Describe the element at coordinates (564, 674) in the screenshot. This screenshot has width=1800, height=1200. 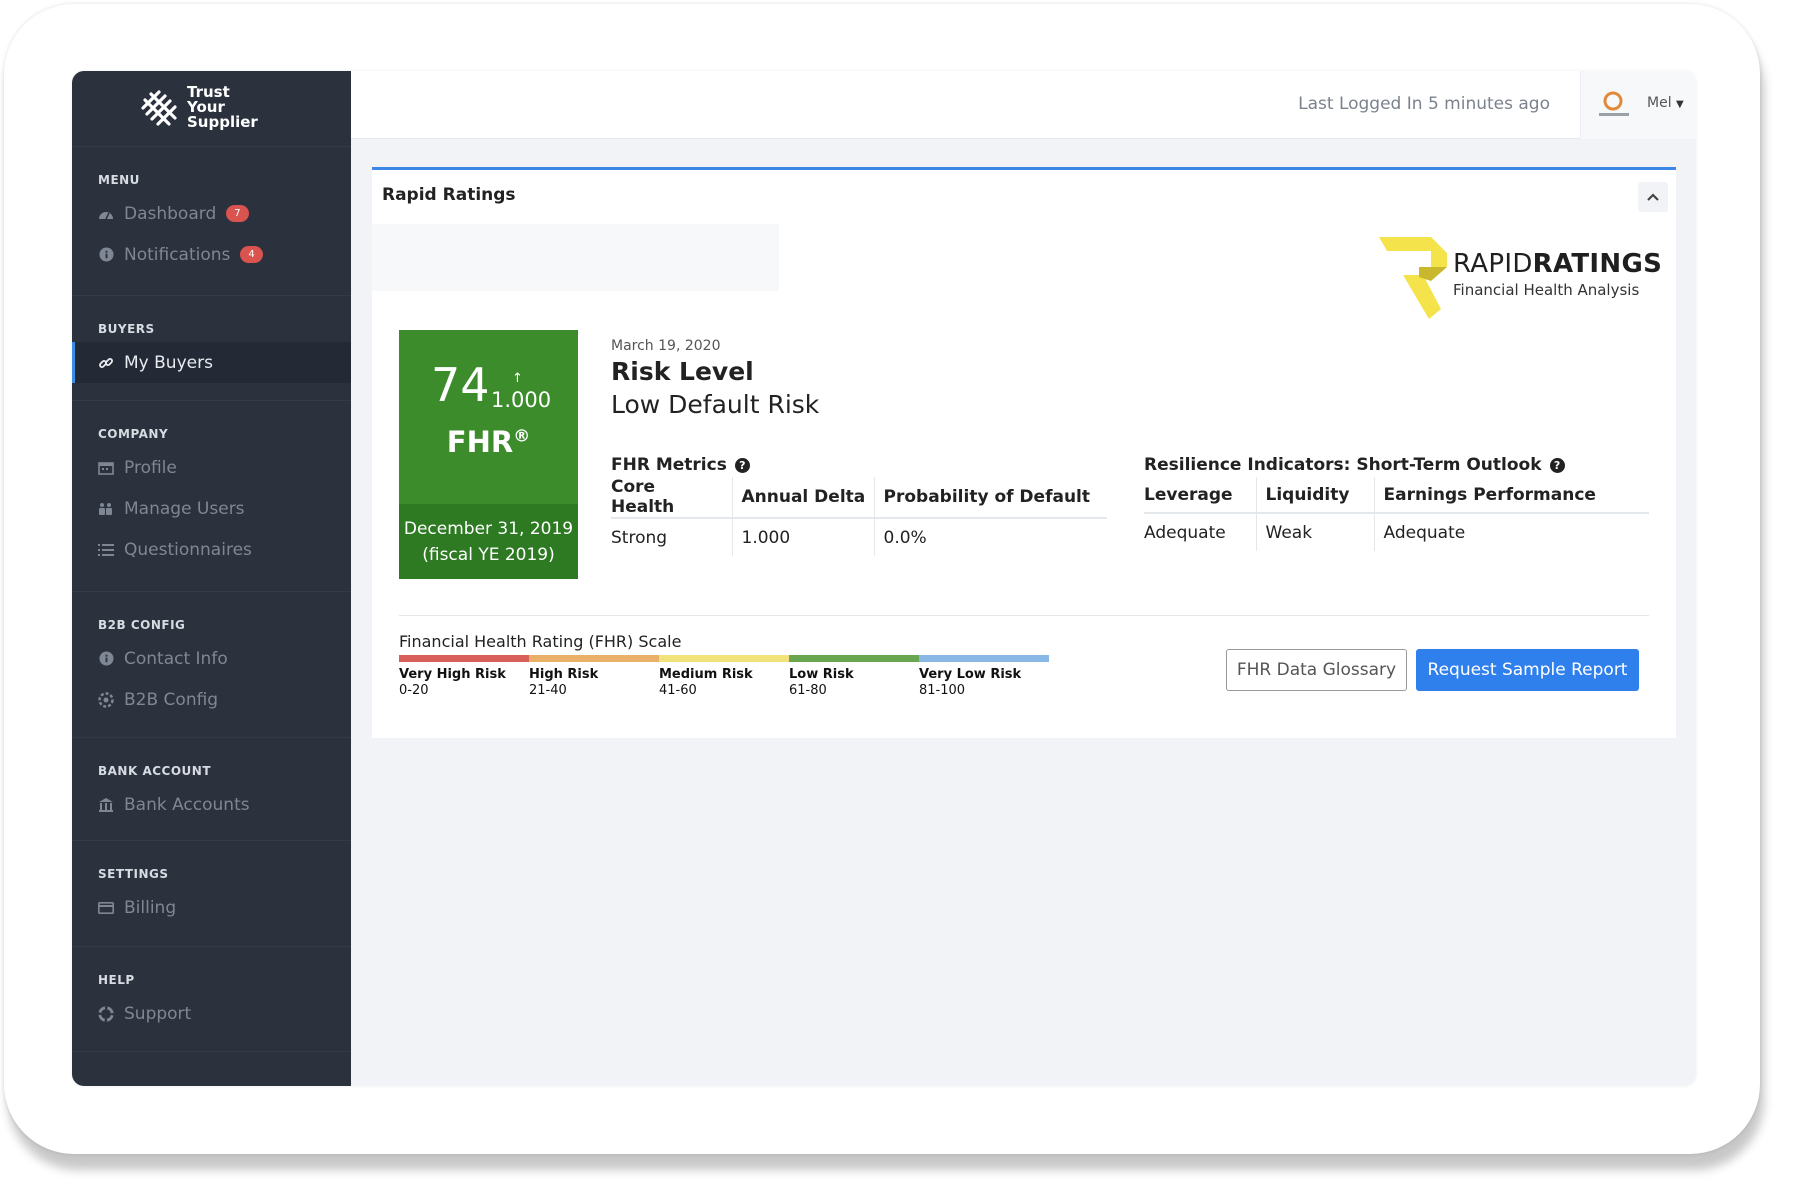
I see `scale-band-name: High Risk` at that location.